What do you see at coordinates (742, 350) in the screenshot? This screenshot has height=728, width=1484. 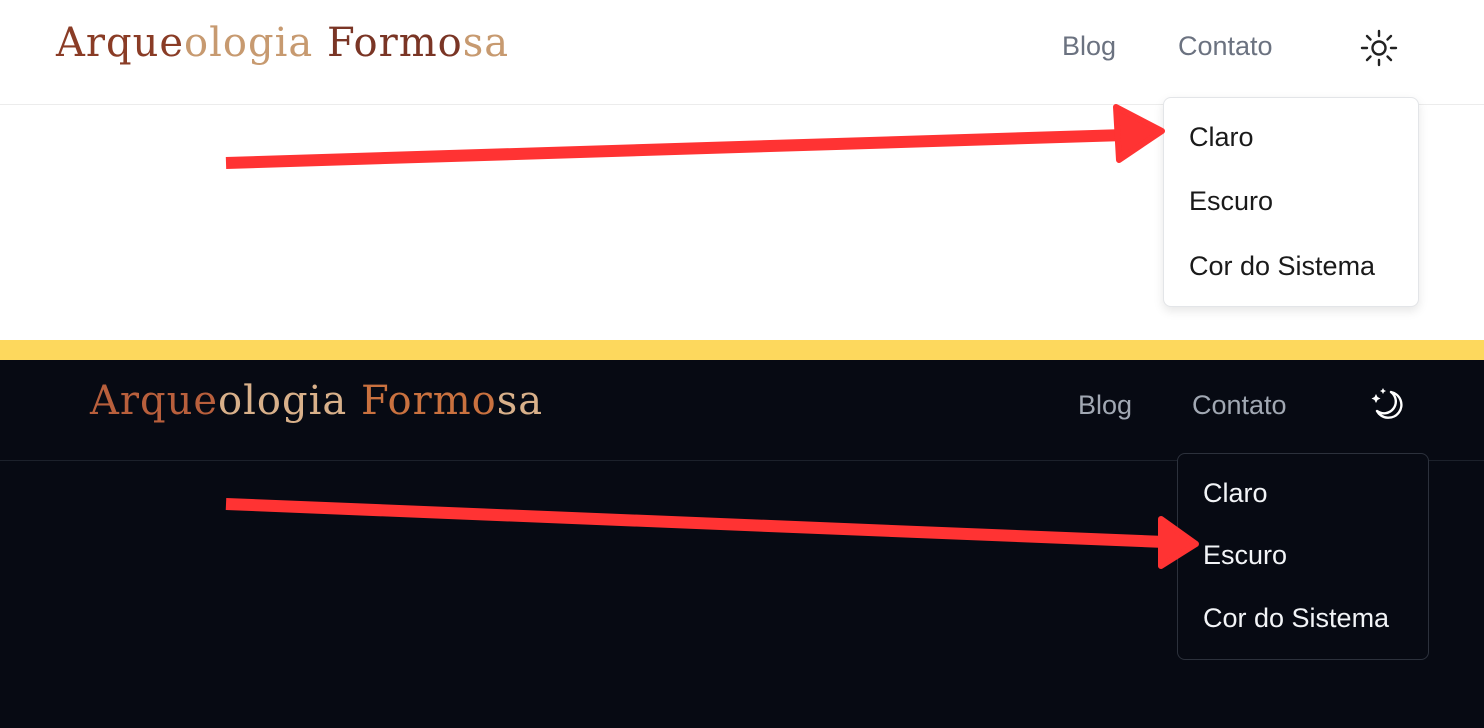 I see `section-divider` at bounding box center [742, 350].